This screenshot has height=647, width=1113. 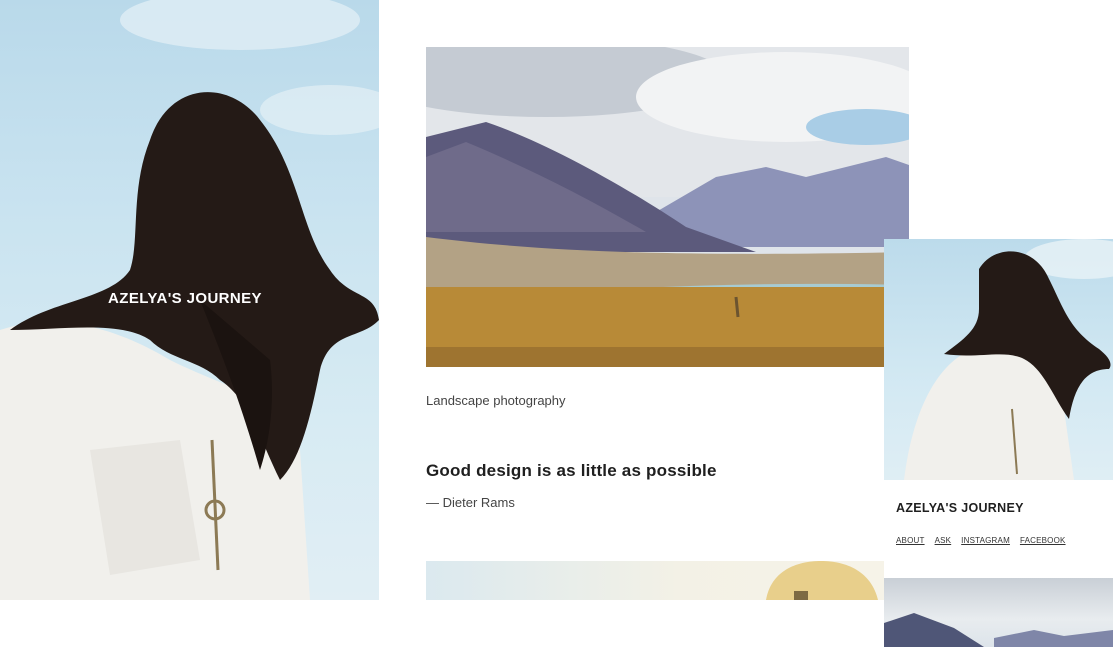 I want to click on hero-site-title: AZELYA'S JOURNEY, so click(x=185, y=298).